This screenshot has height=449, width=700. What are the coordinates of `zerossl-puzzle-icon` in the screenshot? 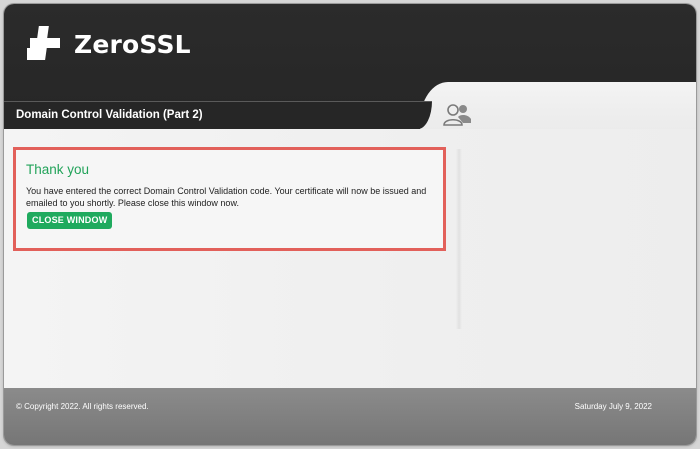 It's located at (43, 43).